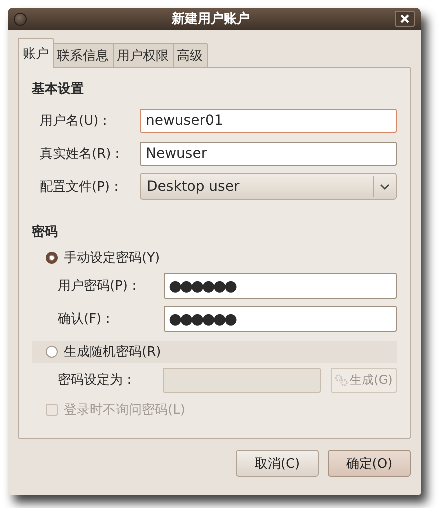 The height and width of the screenshot is (508, 445). I want to click on field-label: 用户名(U)：, so click(76, 121).